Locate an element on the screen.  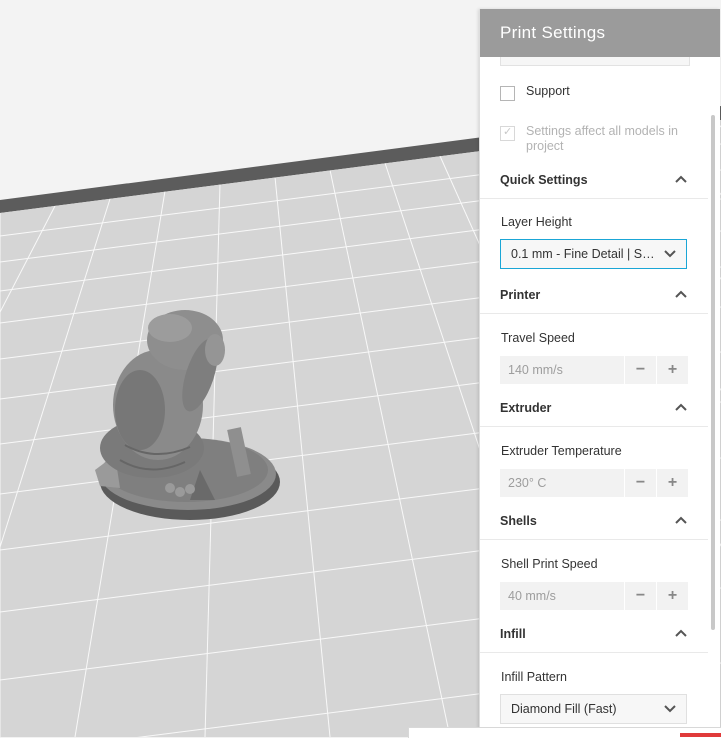
travel-speed-label: Travel Speed is located at coordinates (538, 338).